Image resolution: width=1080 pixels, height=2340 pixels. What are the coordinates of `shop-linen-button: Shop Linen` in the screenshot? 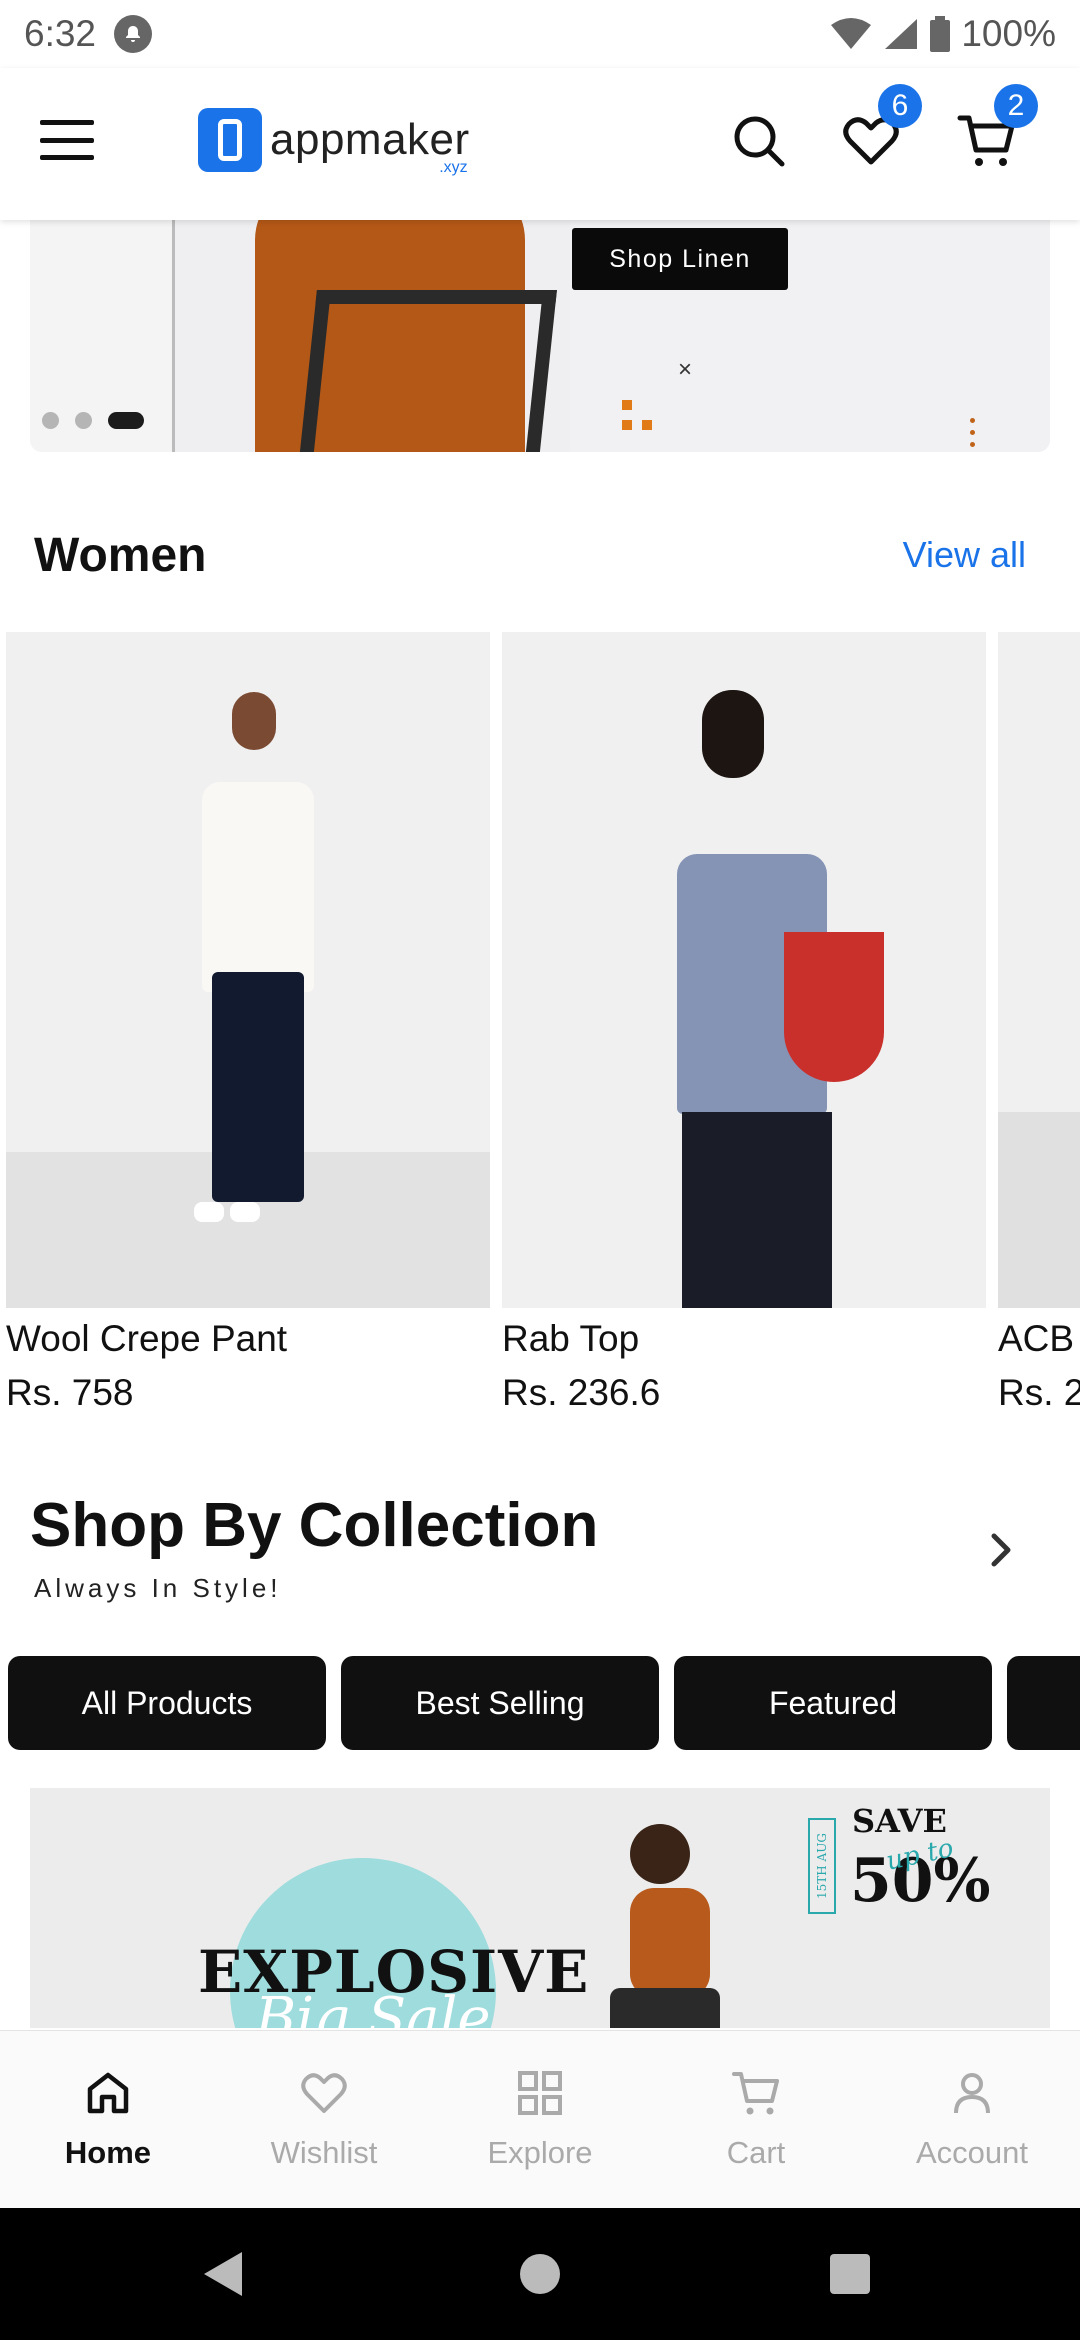 It's located at (680, 259).